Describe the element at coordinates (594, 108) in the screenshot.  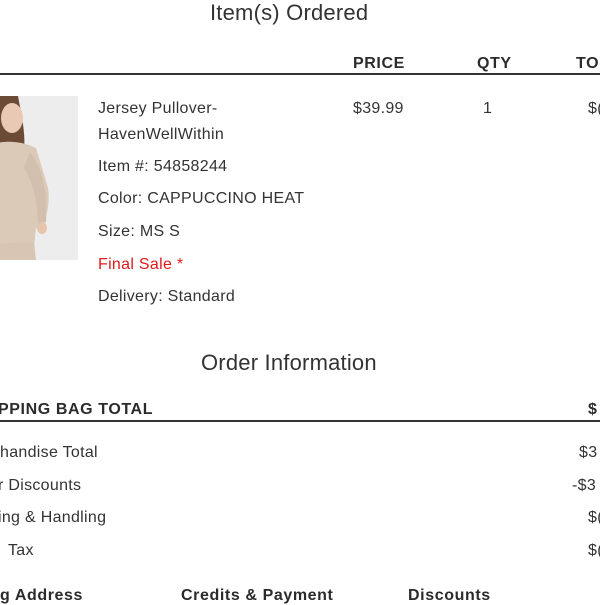
I see `item-total: $(` at that location.